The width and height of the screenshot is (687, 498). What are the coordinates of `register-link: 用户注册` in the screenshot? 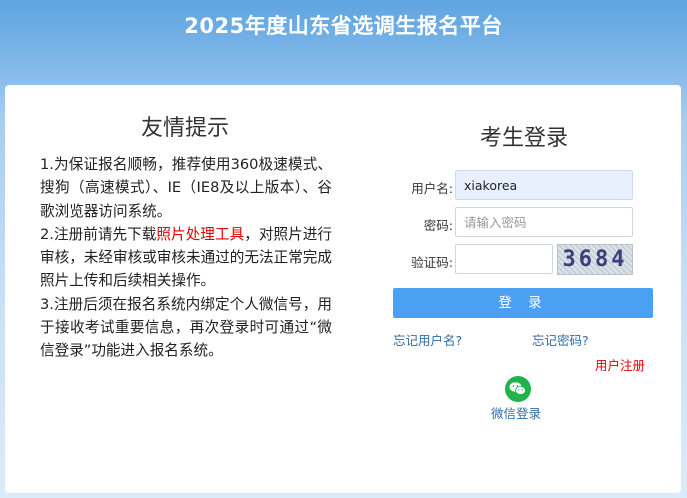 It's located at (620, 364).